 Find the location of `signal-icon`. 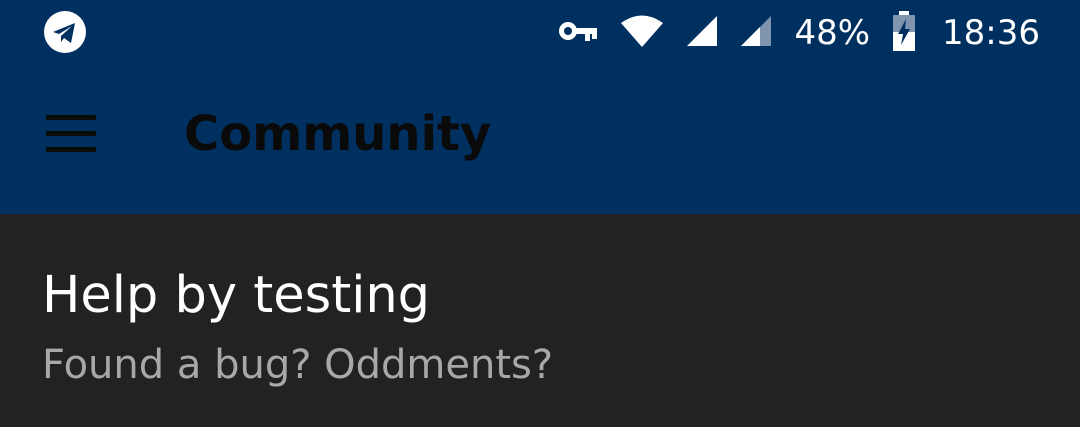

signal-icon is located at coordinates (702, 33).